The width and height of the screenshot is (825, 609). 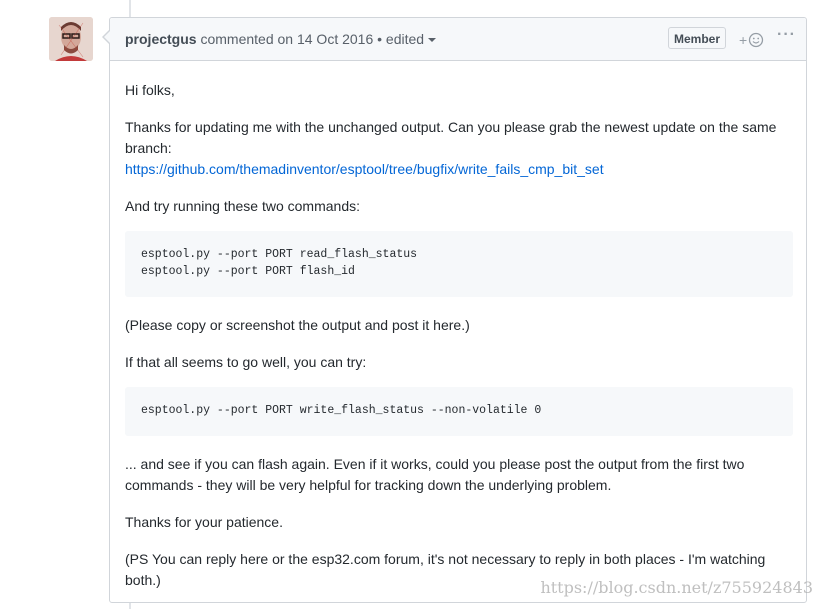 What do you see at coordinates (161, 39) in the screenshot?
I see `author-link: projectgus` at bounding box center [161, 39].